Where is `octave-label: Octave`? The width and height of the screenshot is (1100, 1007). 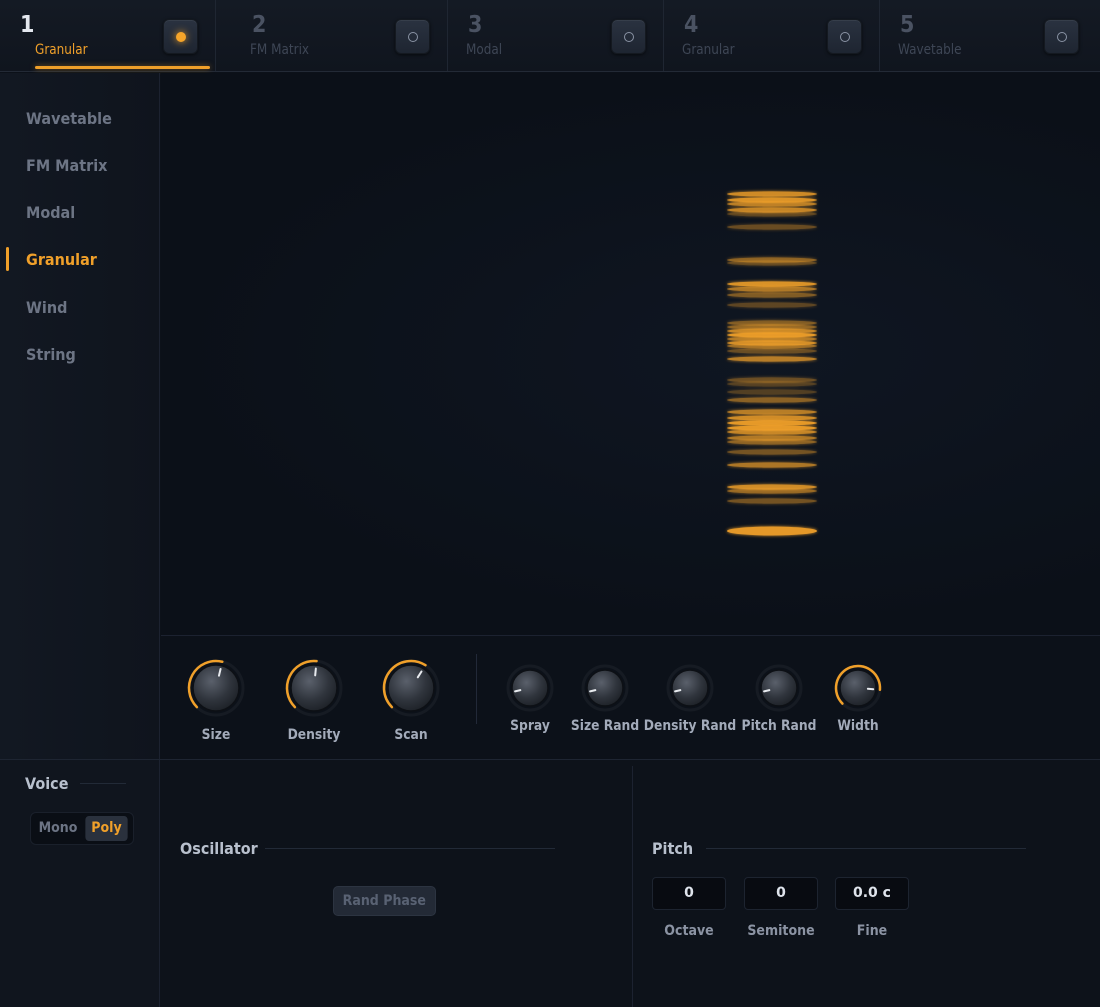
octave-label: Octave is located at coordinates (689, 931).